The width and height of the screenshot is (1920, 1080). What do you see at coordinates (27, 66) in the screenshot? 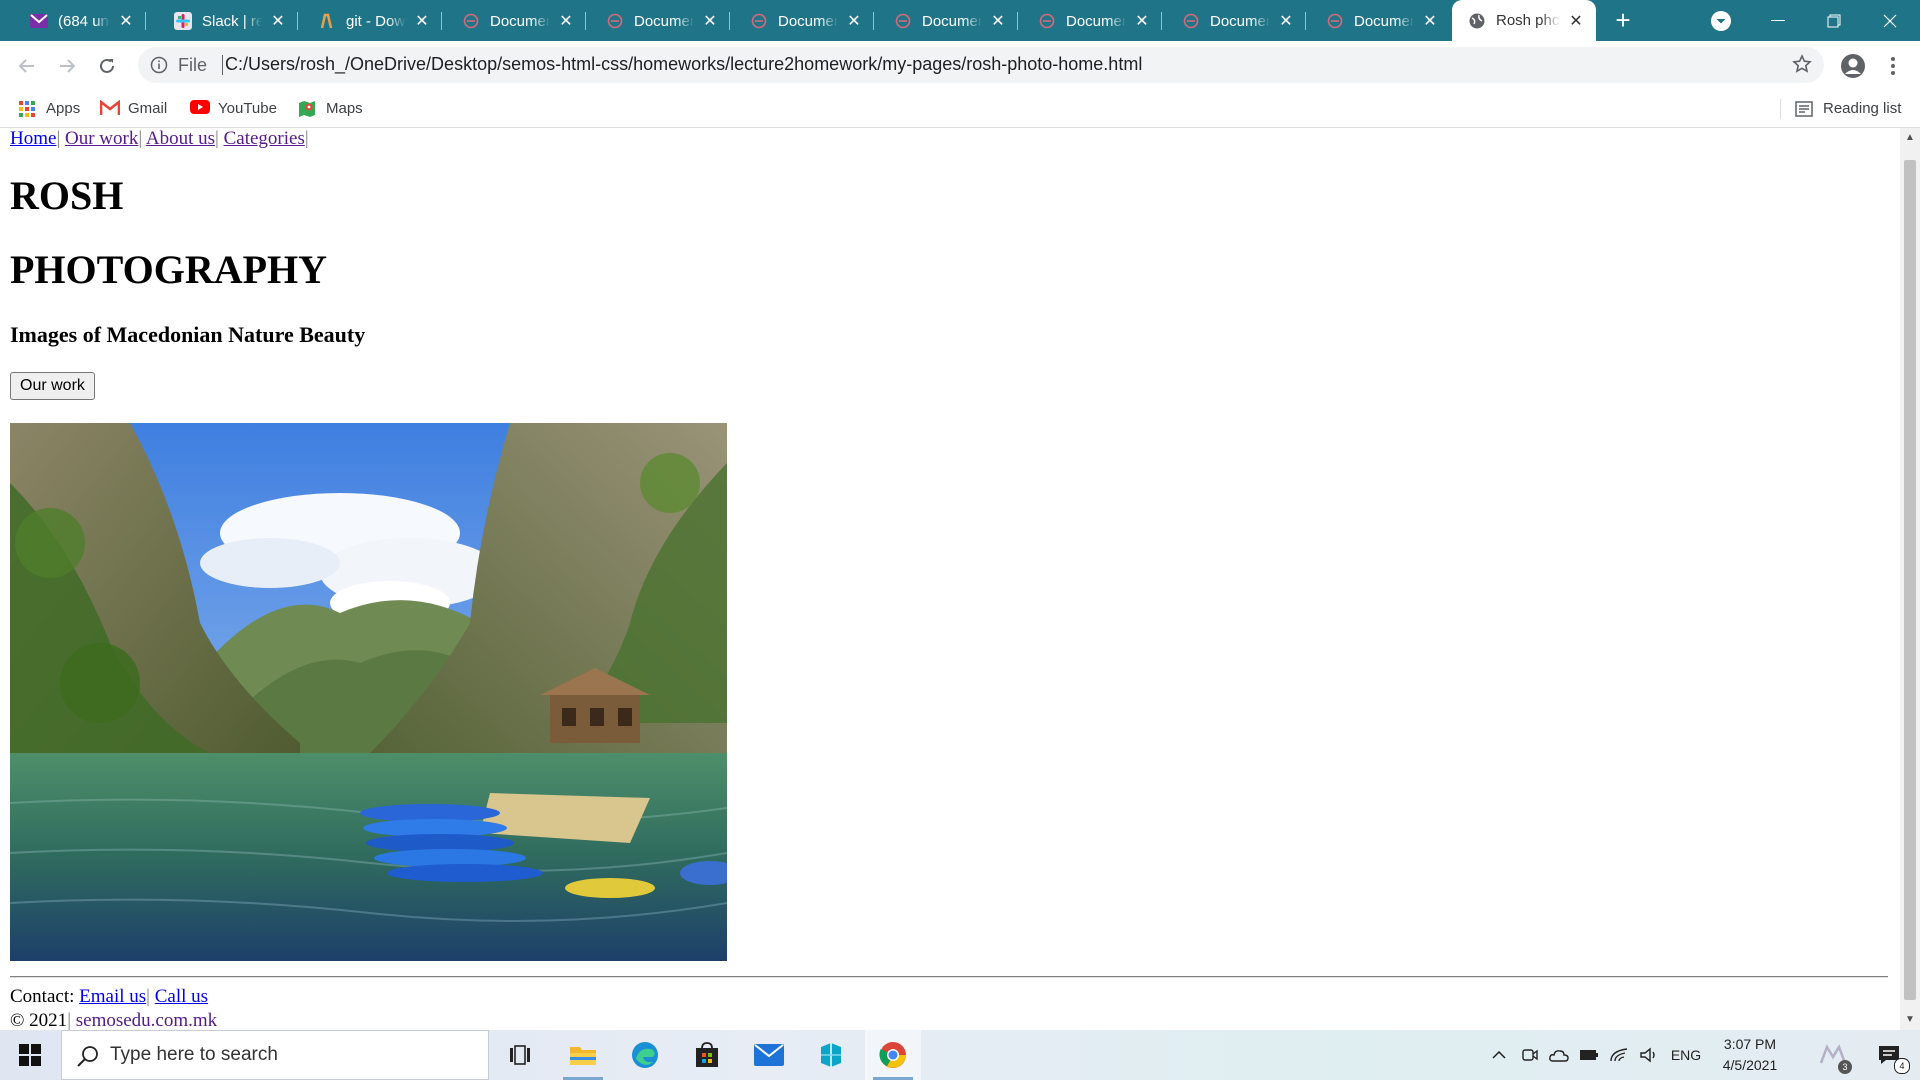
I see `back-icon` at bounding box center [27, 66].